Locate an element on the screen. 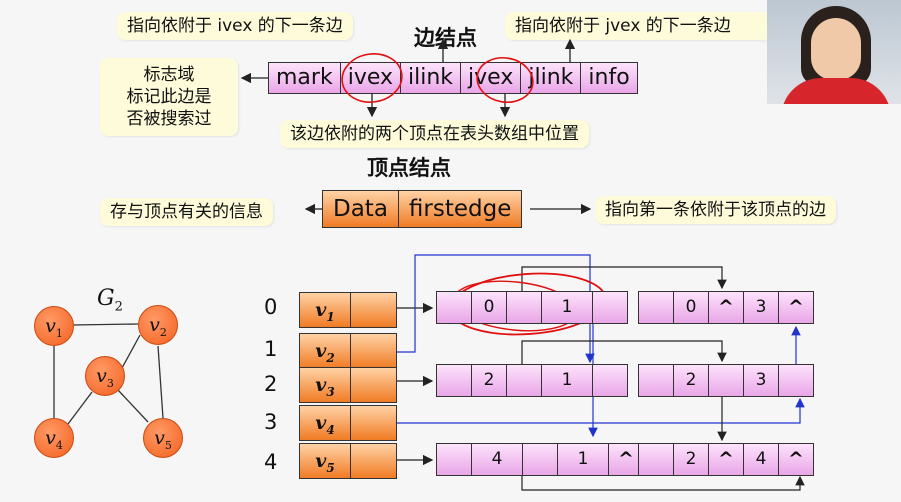 The image size is (901, 502). head-index-4: 4 is located at coordinates (271, 462).